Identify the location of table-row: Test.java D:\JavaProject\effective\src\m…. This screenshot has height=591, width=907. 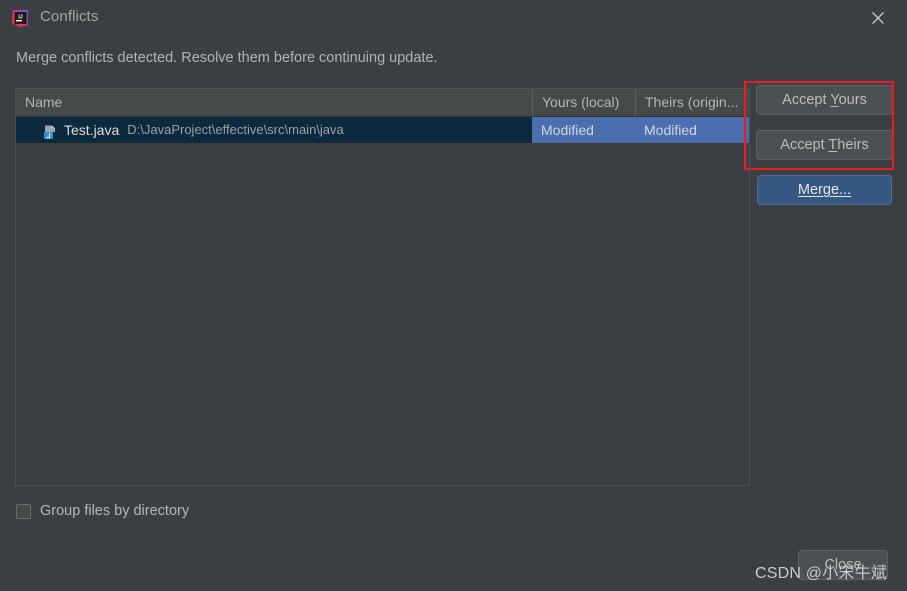
(382, 130).